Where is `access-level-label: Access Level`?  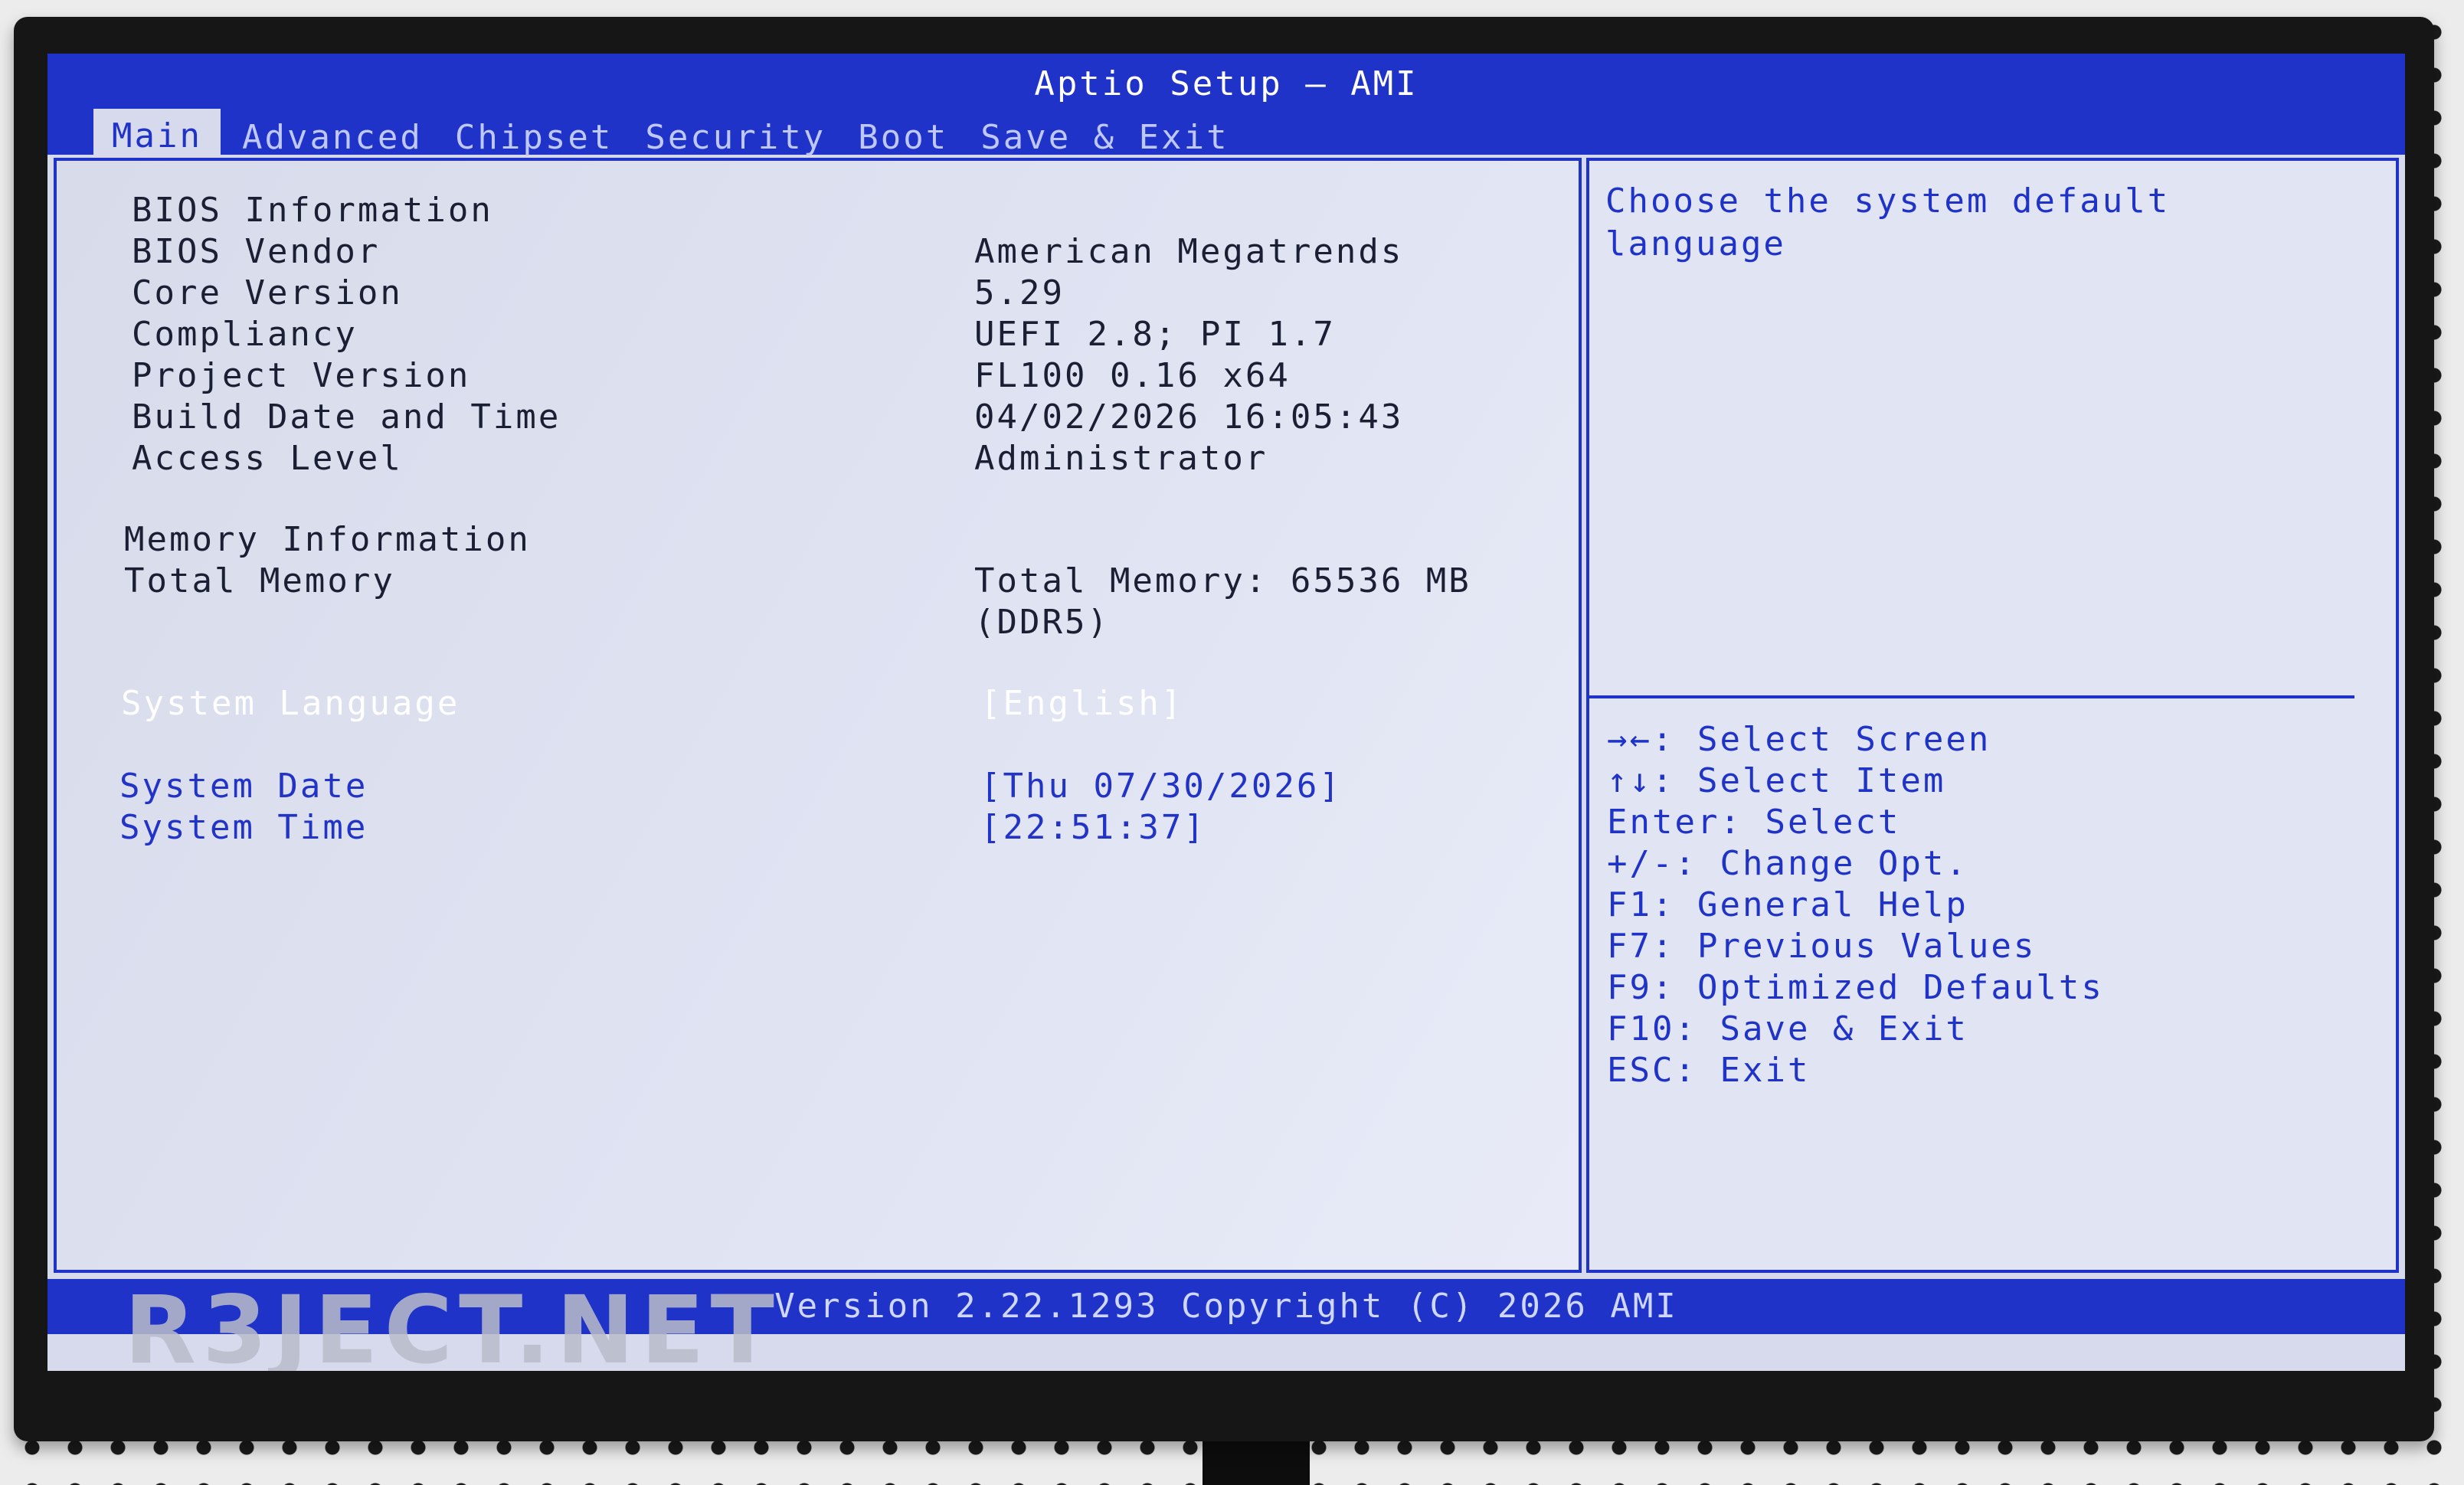 access-level-label: Access Level is located at coordinates (267, 458).